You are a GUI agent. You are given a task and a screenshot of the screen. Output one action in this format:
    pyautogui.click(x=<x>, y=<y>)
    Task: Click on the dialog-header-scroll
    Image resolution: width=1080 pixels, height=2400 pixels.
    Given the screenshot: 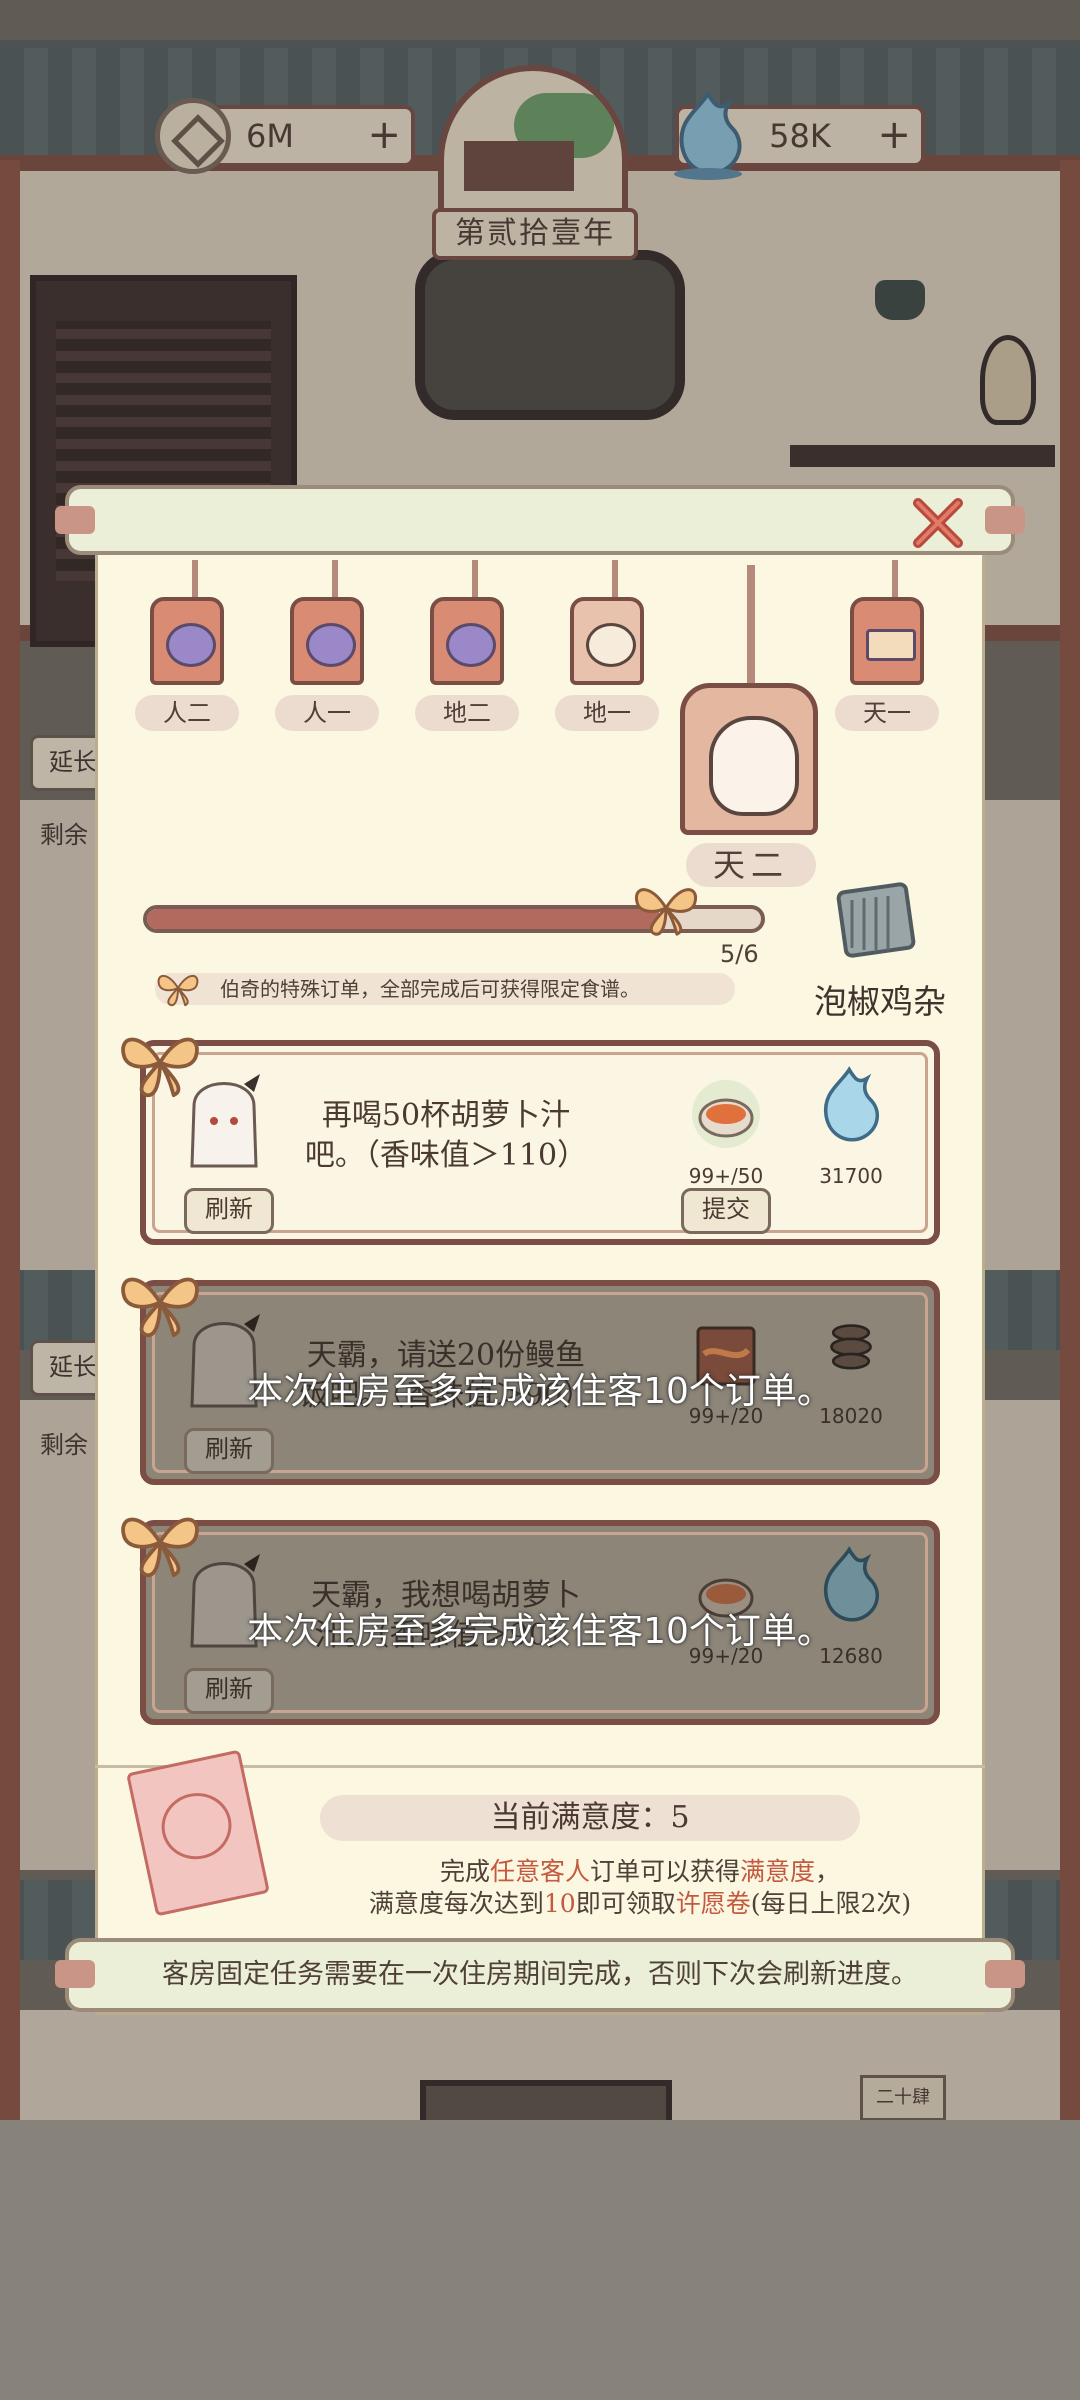 What is the action you would take?
    pyautogui.click(x=540, y=520)
    